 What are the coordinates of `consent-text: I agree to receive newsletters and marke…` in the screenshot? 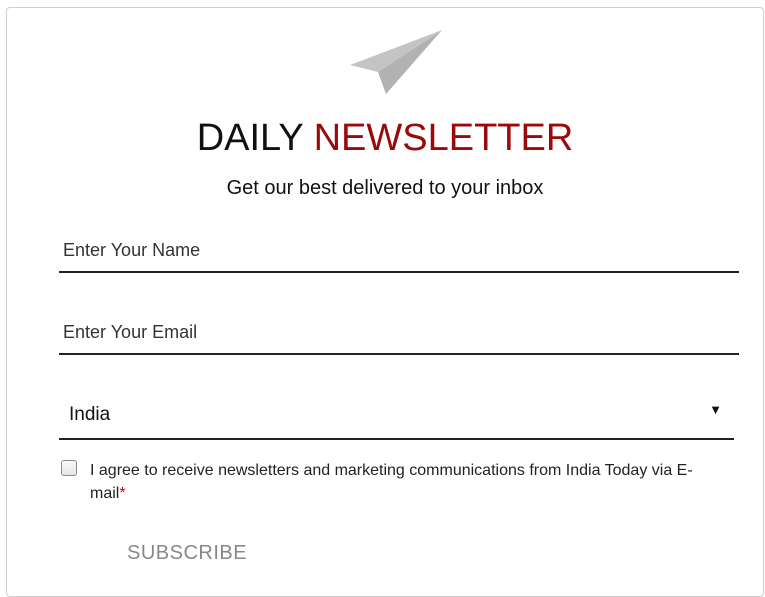 It's located at (391, 482).